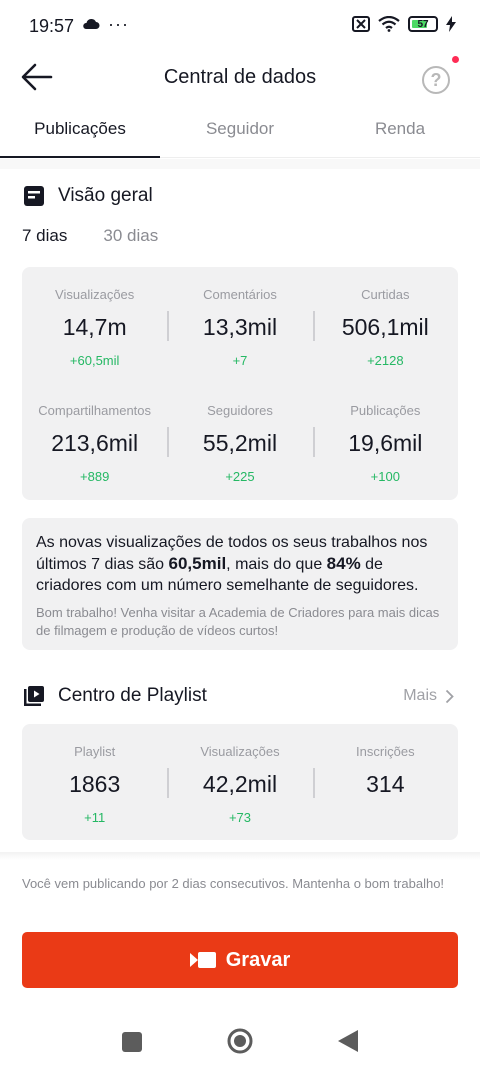  I want to click on stat-value: 213,6mil, so click(95, 443).